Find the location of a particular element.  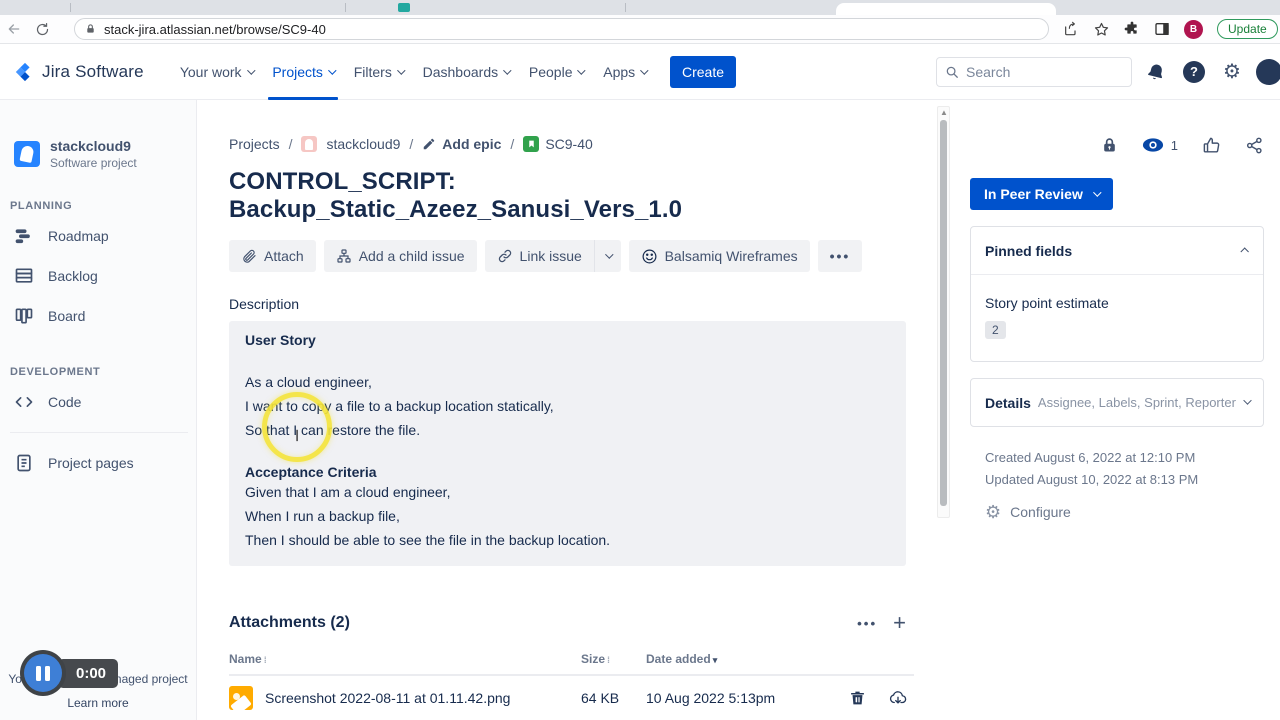

nav-your-work: Your work is located at coordinates (216, 72).